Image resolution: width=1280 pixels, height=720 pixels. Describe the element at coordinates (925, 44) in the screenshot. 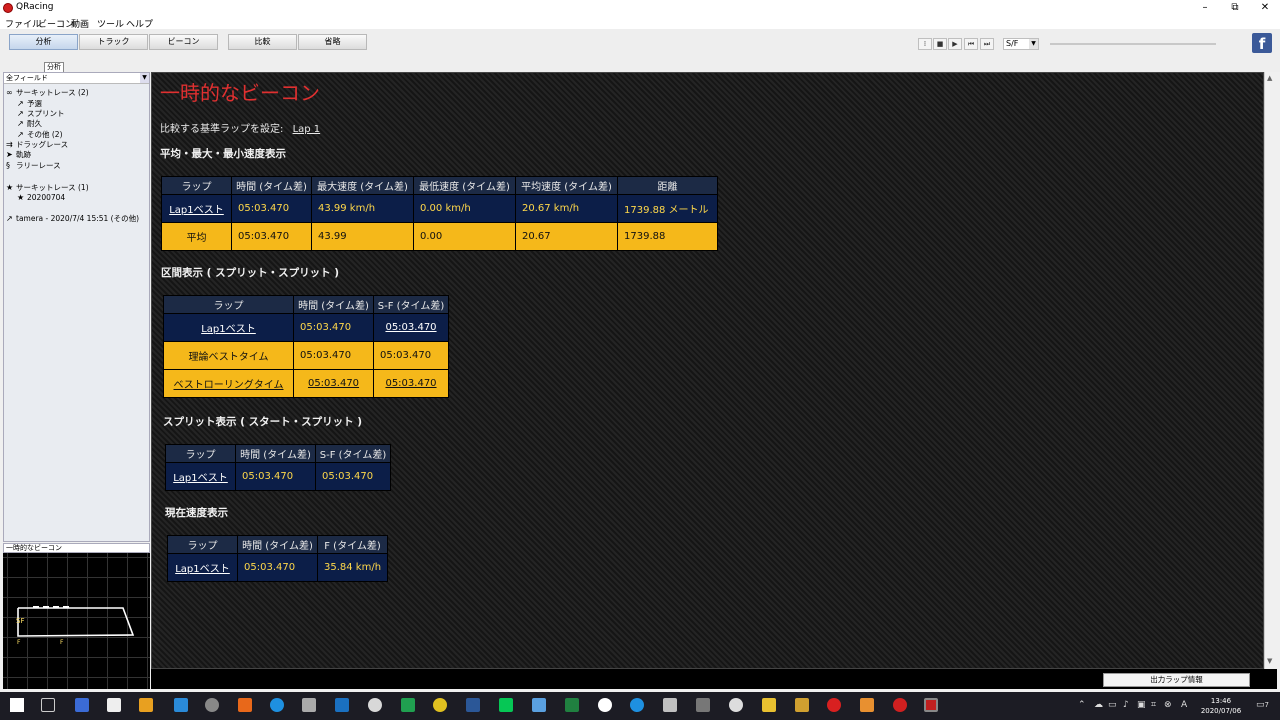

I see `play-slow-button: ⁞` at that location.